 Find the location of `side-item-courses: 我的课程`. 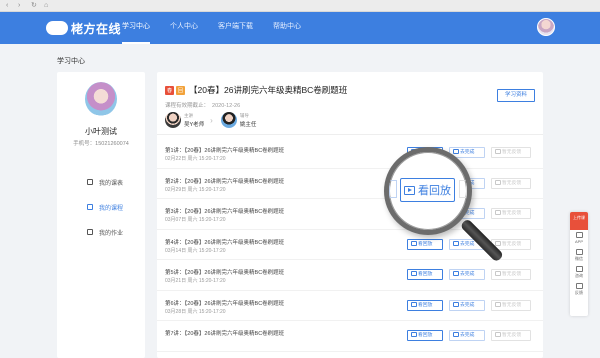

side-item-courses: 我的课程 is located at coordinates (105, 207).